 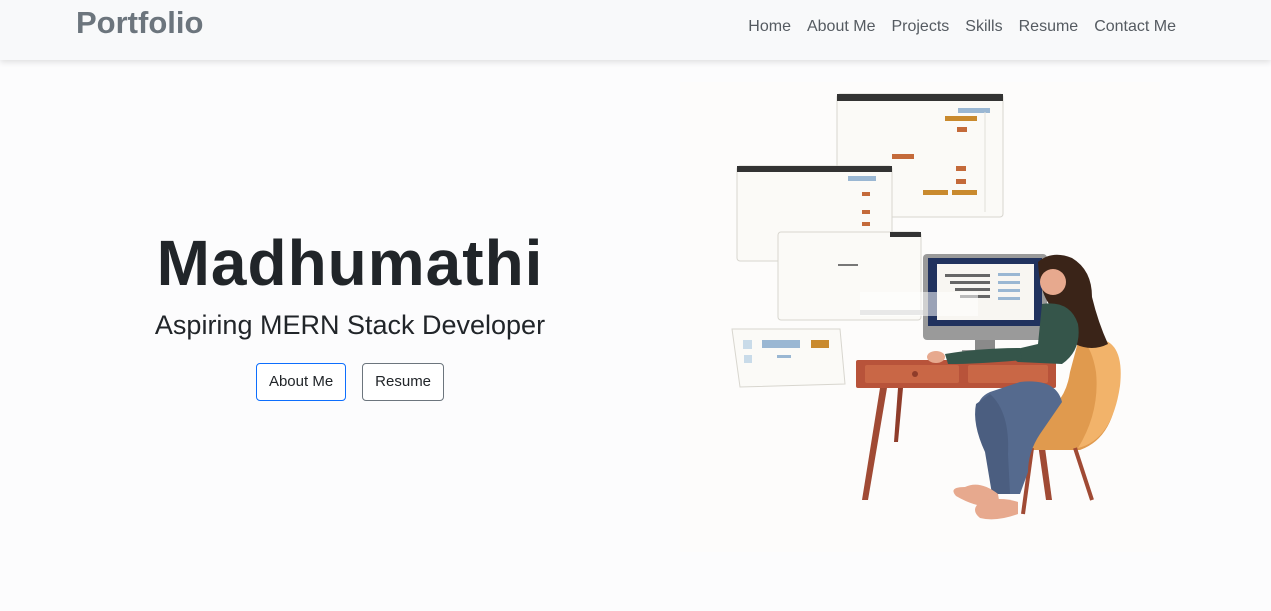 What do you see at coordinates (350, 263) in the screenshot?
I see `hero-name: Madhumathi` at bounding box center [350, 263].